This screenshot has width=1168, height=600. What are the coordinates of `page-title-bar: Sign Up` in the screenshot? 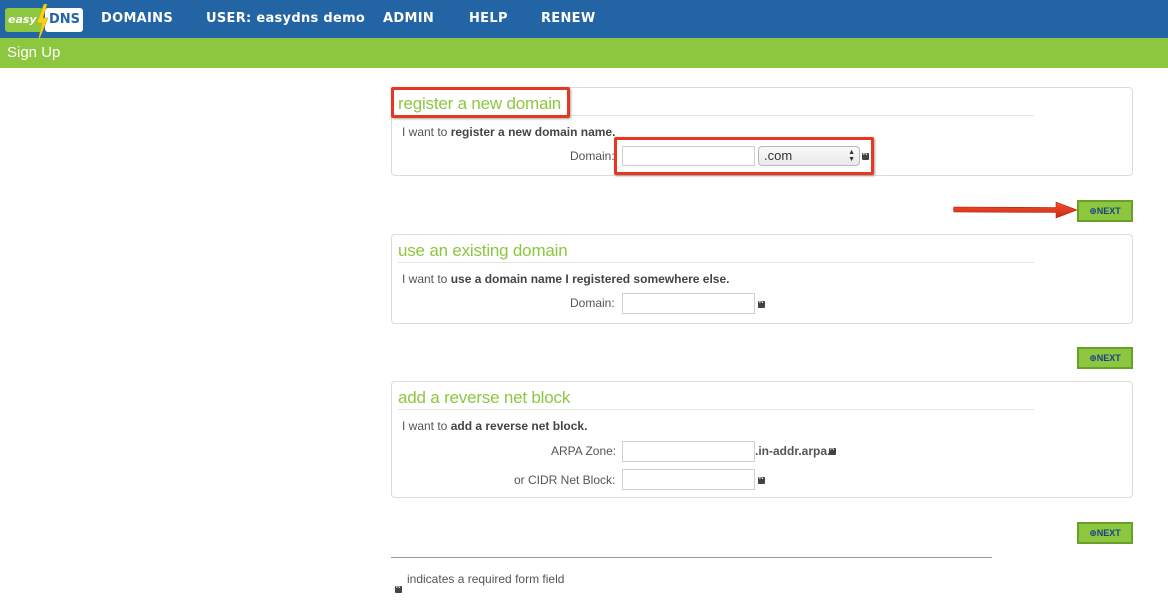 It's located at (584, 53).